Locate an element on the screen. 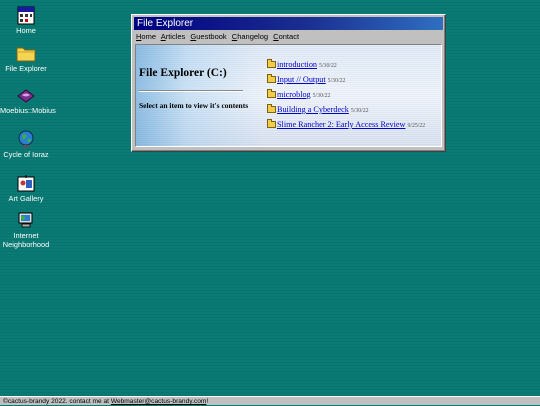 The width and height of the screenshot is (540, 406). list-item: microblog 5/30/22 is located at coordinates (354, 95).